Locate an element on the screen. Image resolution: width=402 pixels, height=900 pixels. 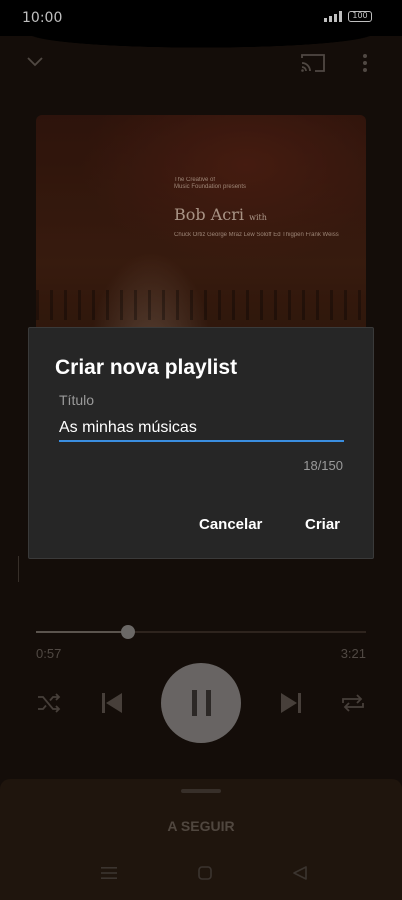
title-field-label: Título is located at coordinates (77, 400).